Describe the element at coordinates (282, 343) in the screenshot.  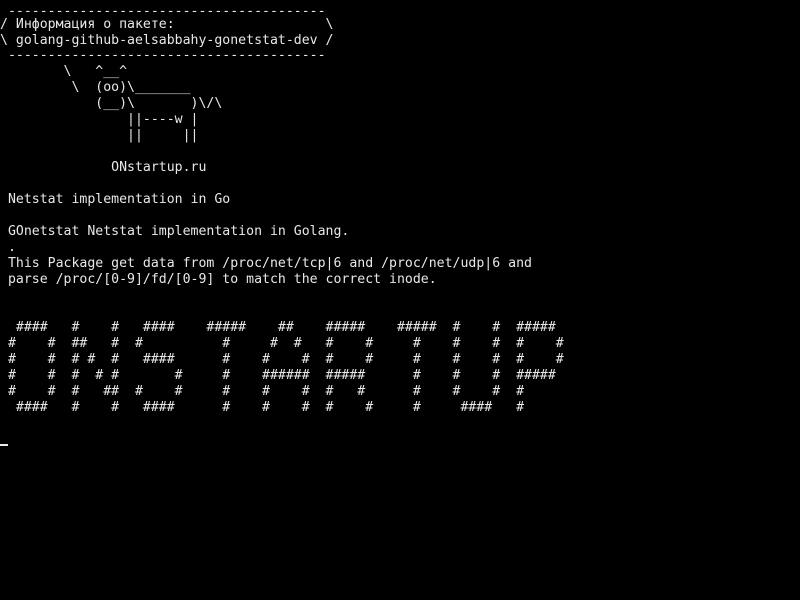
I see `figlet-banner-line: # # ## # # # # # # # # # # # #` at that location.